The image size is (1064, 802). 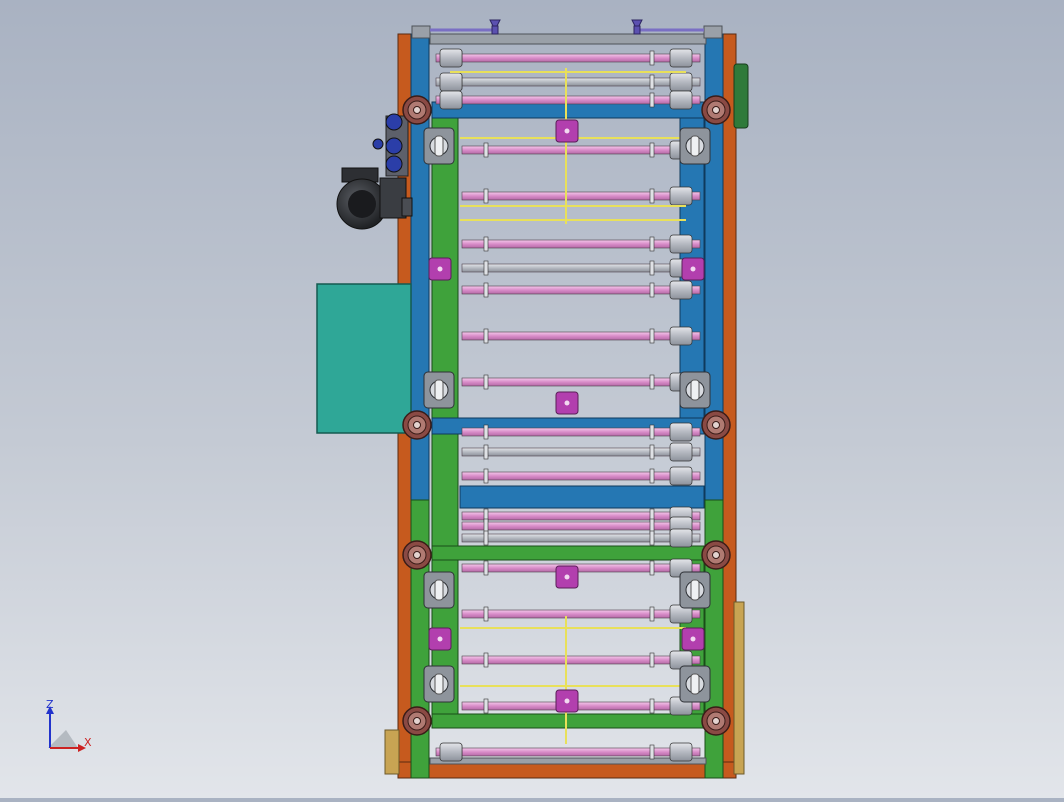 I want to click on triad-x-label: X, so click(x=88, y=742).